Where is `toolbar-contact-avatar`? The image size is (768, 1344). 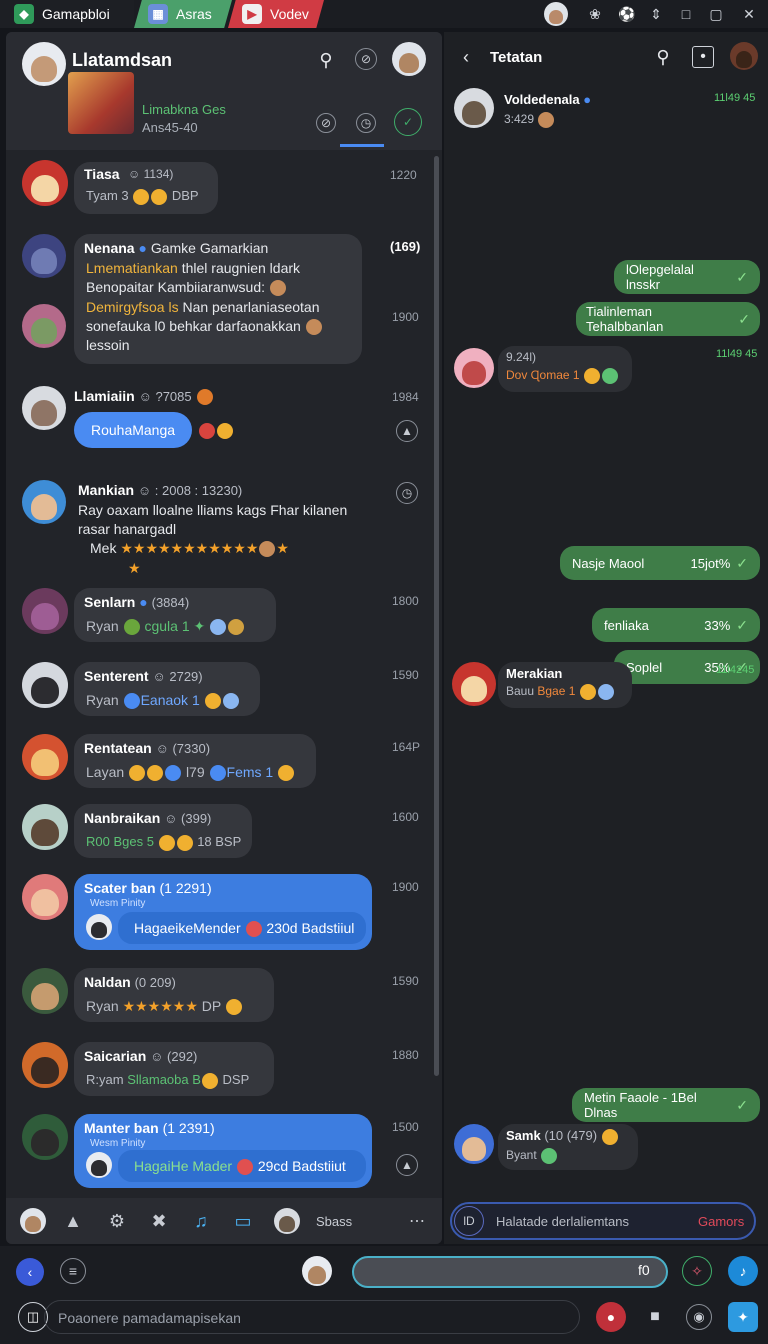 toolbar-contact-avatar is located at coordinates (287, 1221).